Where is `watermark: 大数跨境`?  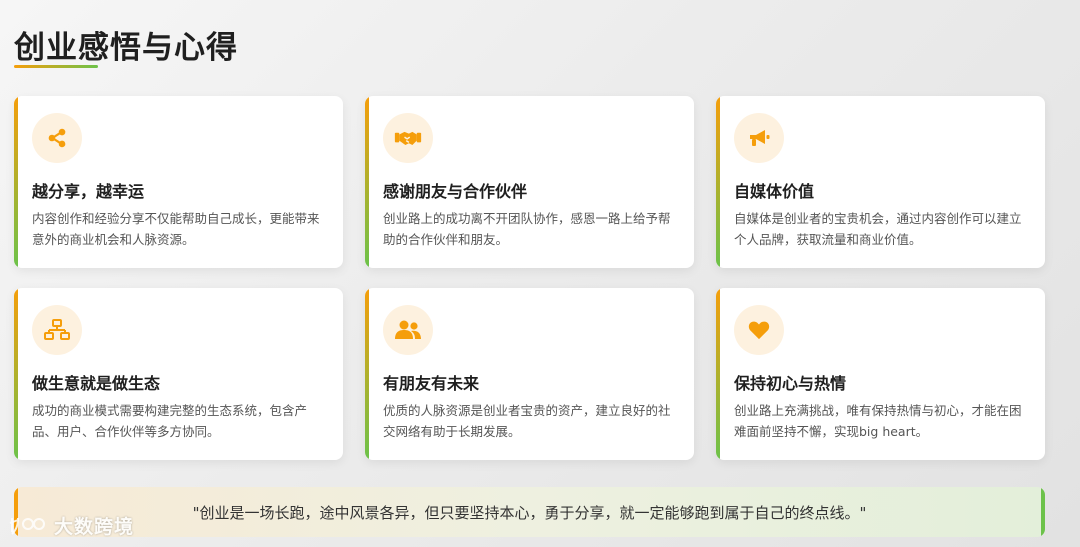
watermark: 大数跨境 is located at coordinates (71, 525).